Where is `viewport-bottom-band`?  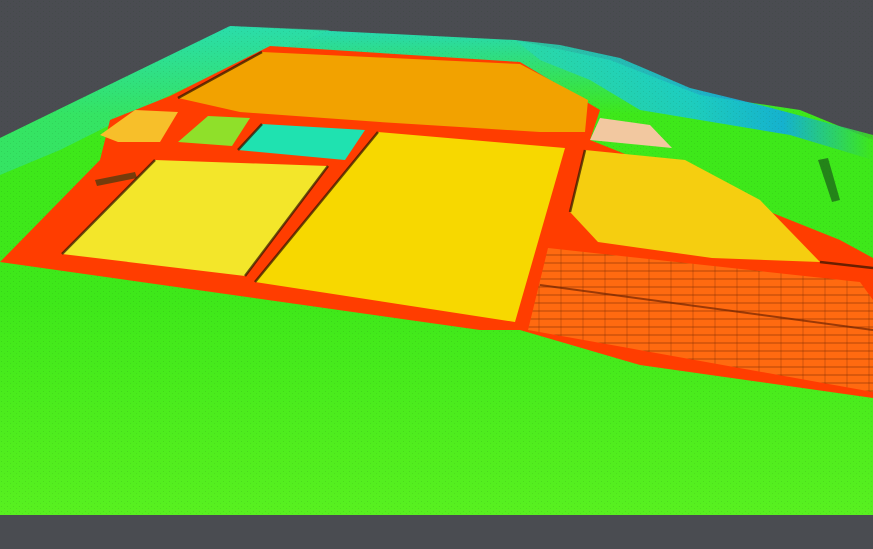 viewport-bottom-band is located at coordinates (436, 532).